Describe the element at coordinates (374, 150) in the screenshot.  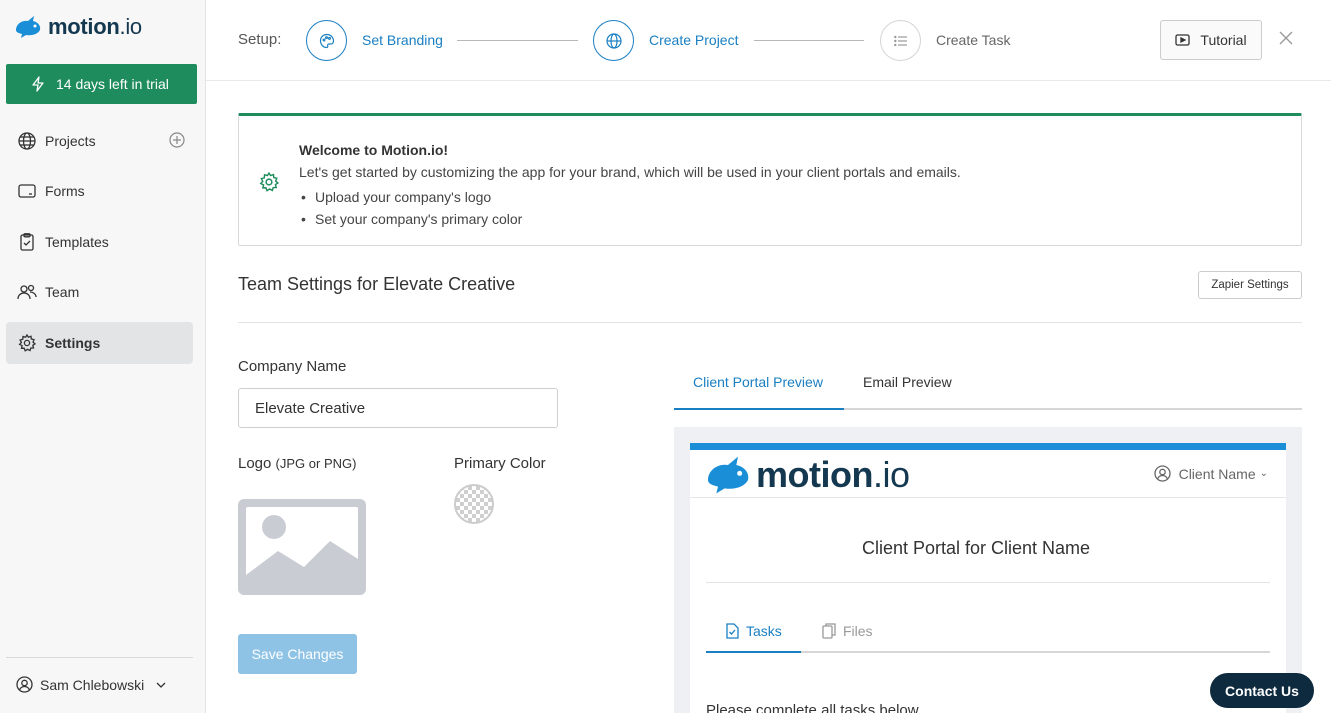
I see `welcome-title: Welcome to Motion.io!` at that location.